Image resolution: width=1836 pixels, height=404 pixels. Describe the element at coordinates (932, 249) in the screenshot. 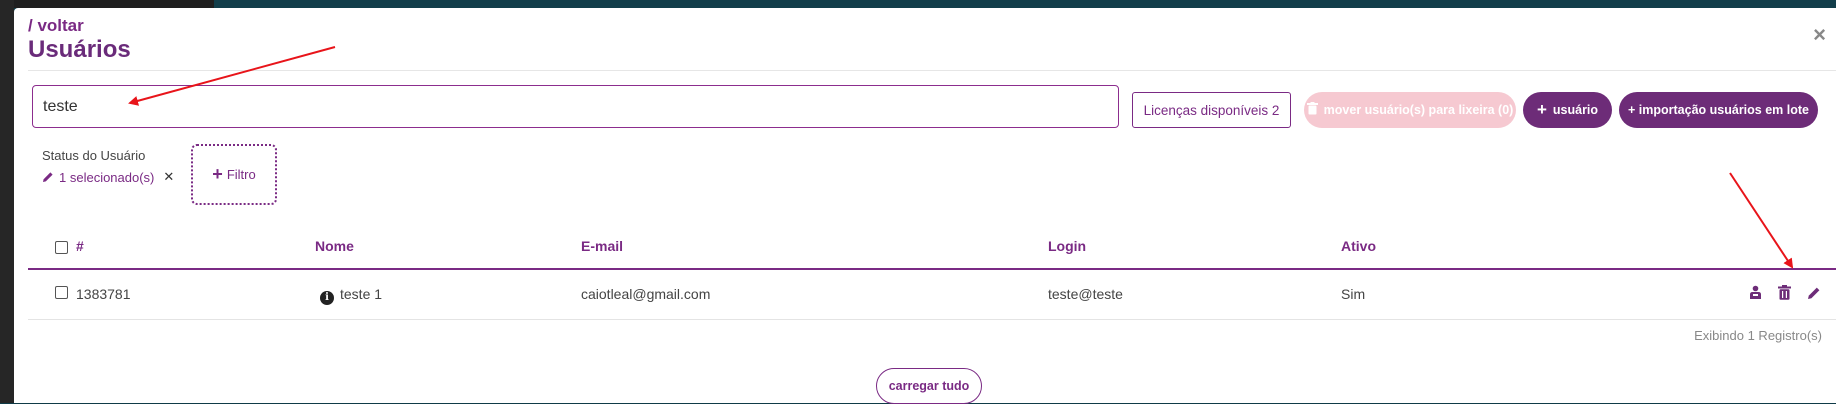

I see `table-header: # Nome E-mail Login Ativo` at that location.